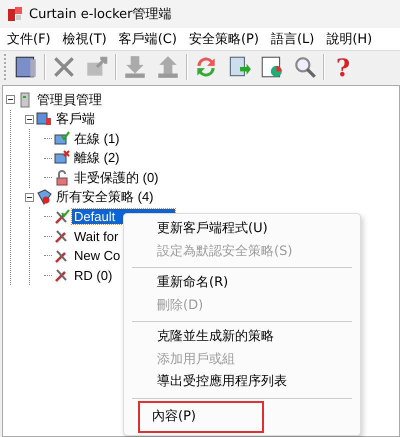  What do you see at coordinates (96, 236) in the screenshot?
I see `tree-item: Wait for` at bounding box center [96, 236].